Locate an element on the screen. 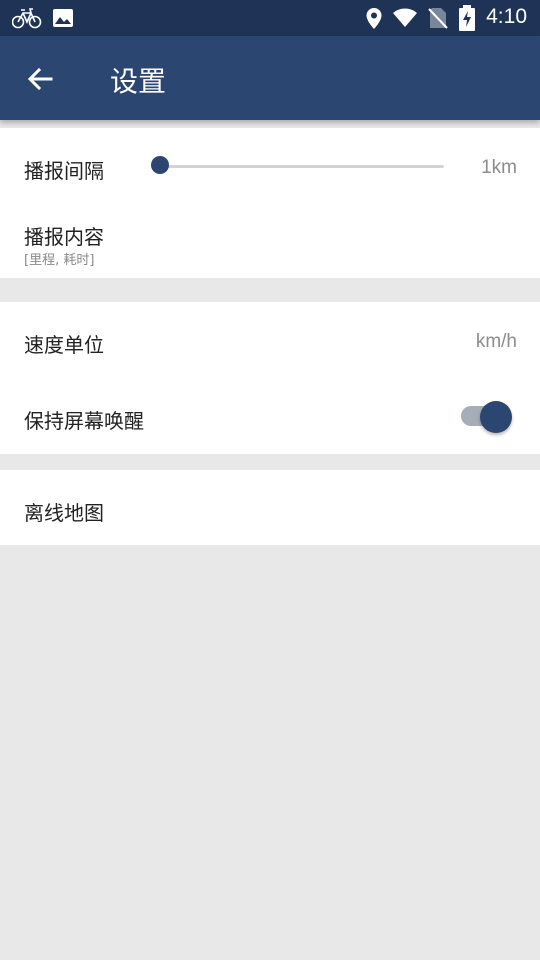  battery-charging-icon is located at coordinates (467, 18).